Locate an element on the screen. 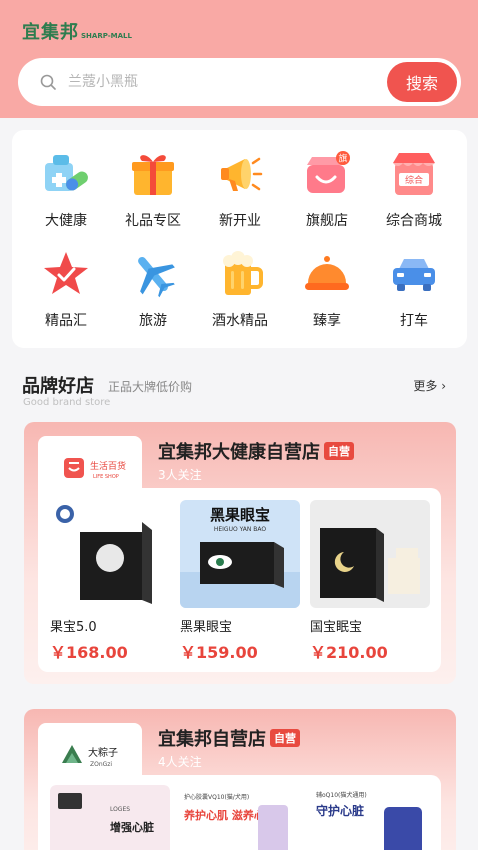  cloche-icon is located at coordinates (327, 274).